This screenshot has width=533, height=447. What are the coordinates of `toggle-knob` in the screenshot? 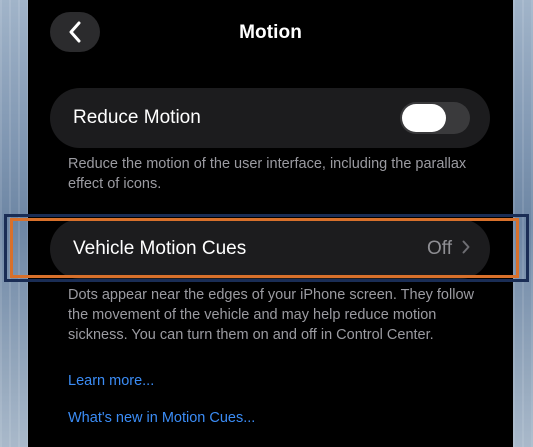 It's located at (424, 118).